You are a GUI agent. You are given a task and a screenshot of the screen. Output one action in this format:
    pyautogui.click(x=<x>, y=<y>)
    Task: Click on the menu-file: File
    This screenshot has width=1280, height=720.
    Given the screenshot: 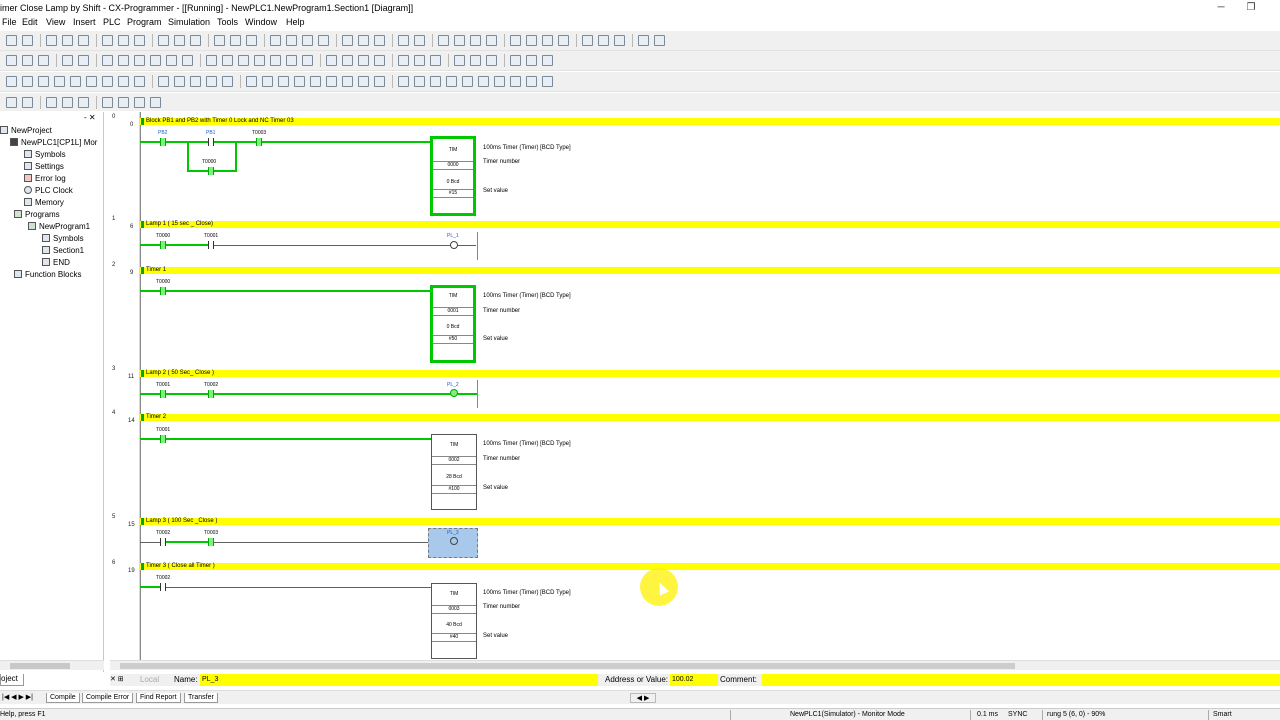 What is the action you would take?
    pyautogui.click(x=9, y=22)
    